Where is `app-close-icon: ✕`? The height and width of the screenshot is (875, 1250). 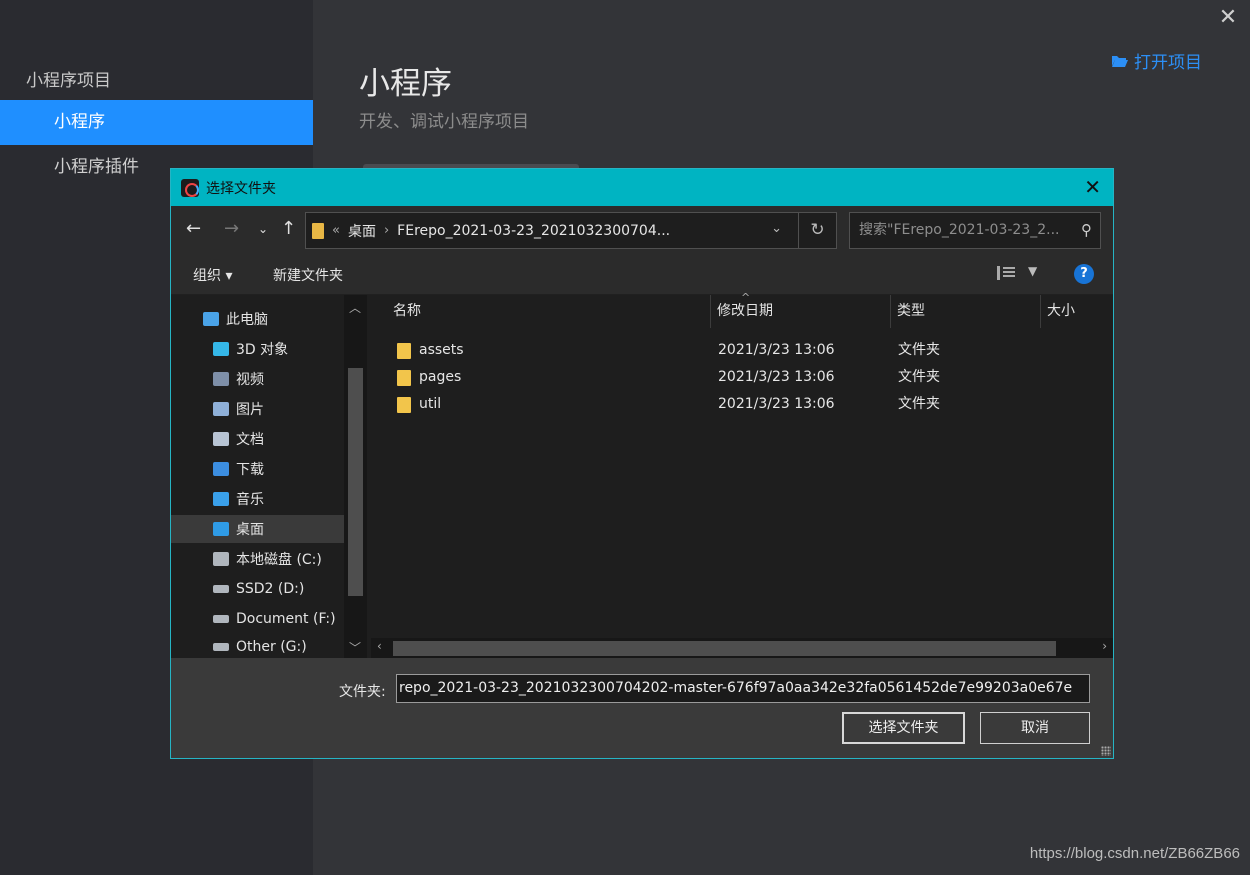 app-close-icon: ✕ is located at coordinates (1228, 18).